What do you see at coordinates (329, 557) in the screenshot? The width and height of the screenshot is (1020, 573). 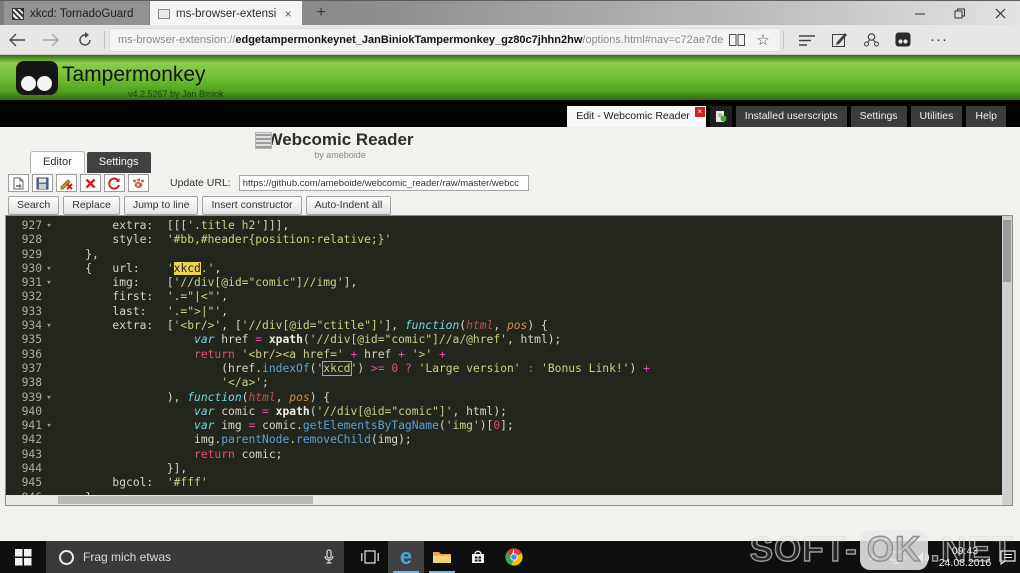 I see `microphone-icon` at bounding box center [329, 557].